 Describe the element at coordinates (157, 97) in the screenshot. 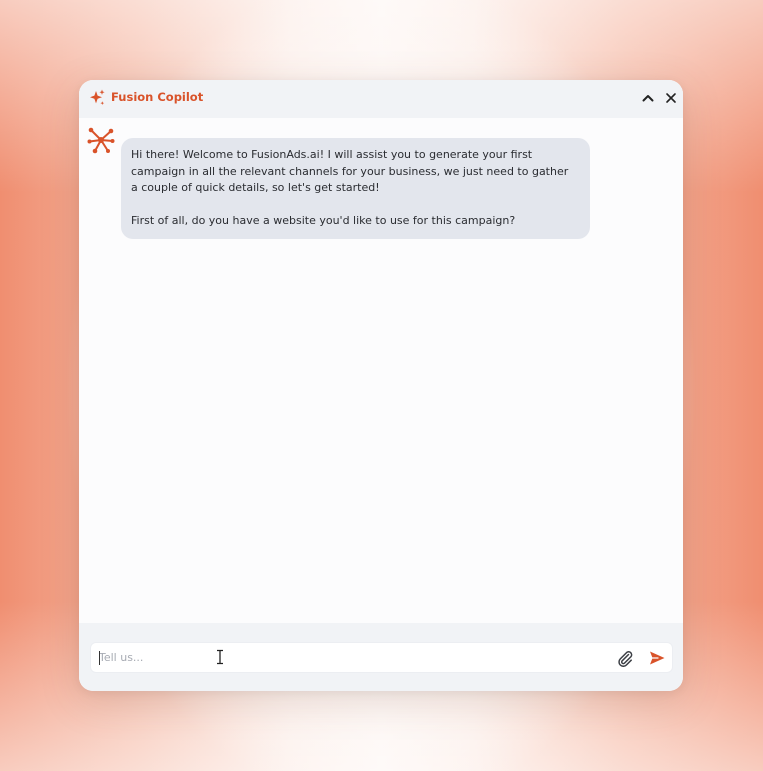

I see `window-title: Fusion Copilot` at that location.